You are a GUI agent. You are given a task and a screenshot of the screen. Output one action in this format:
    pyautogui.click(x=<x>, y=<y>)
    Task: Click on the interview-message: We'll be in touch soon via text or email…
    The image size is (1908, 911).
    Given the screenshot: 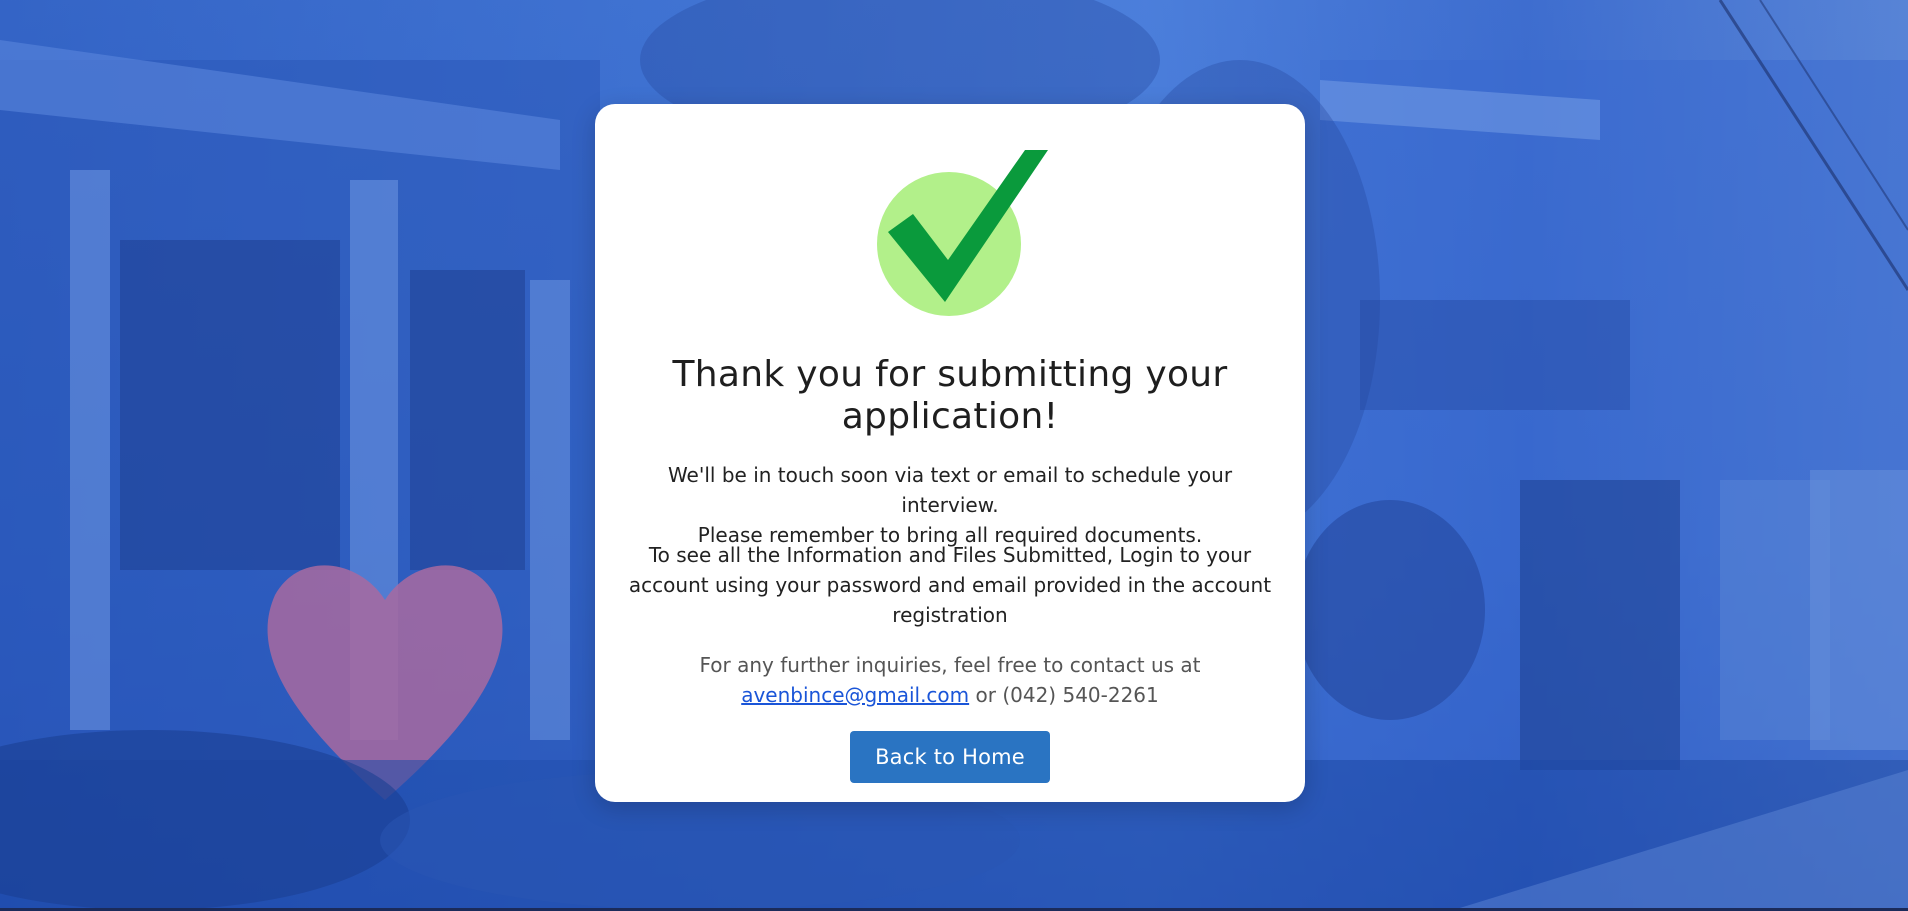 What is the action you would take?
    pyautogui.click(x=950, y=505)
    